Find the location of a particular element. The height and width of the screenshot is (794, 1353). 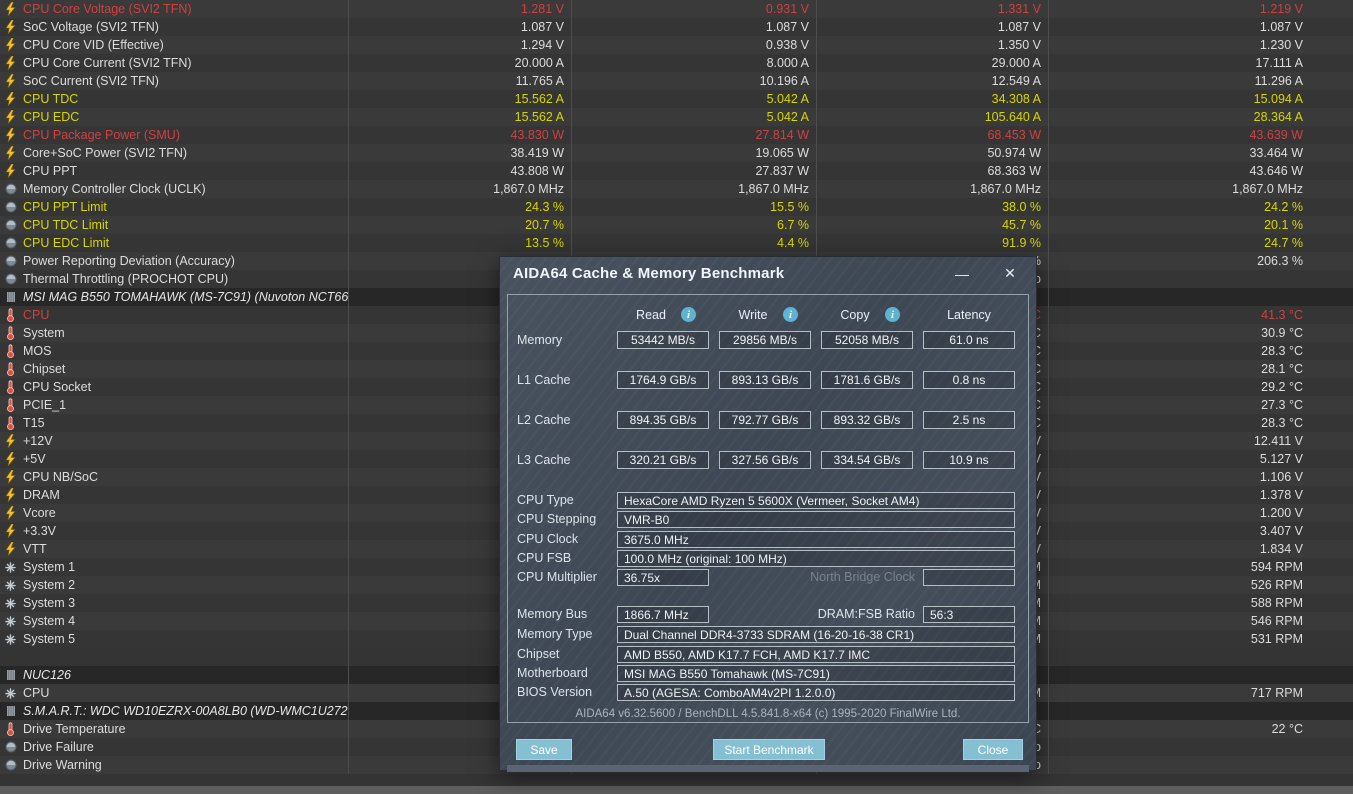

sensor-value-c2: 27.814 W is located at coordinates (782, 135).